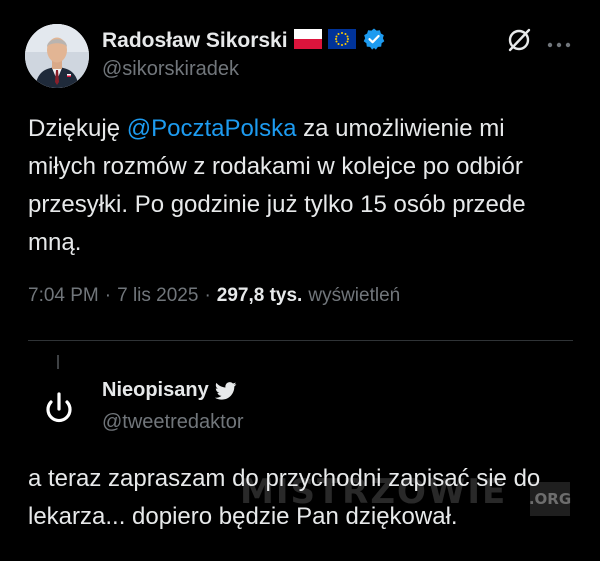  I want to click on tweet-text-before: Dziękuję, so click(77, 128).